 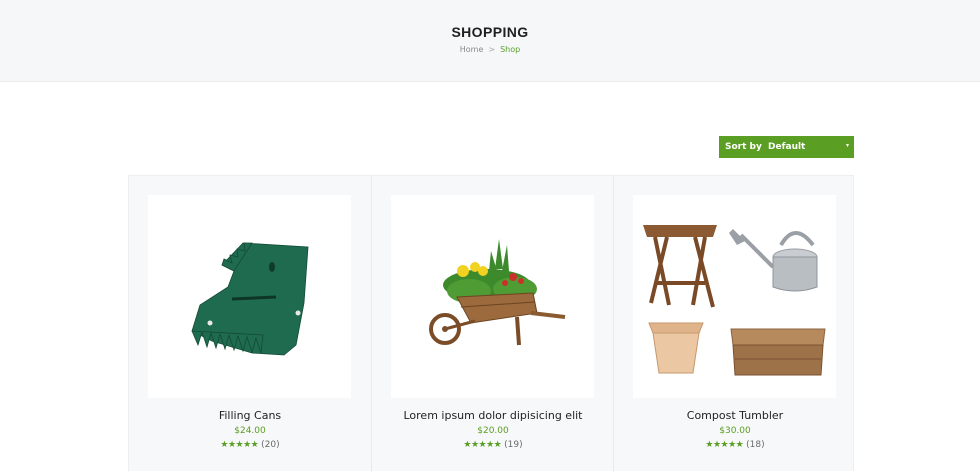 What do you see at coordinates (743, 147) in the screenshot?
I see `sort-label: Sort by` at bounding box center [743, 147].